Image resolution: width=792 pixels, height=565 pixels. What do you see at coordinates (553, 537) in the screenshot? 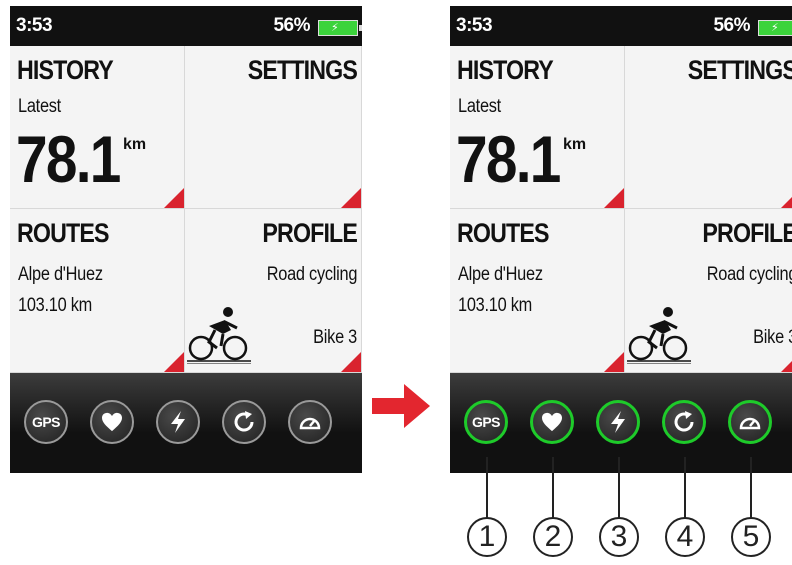
I see `callout-2: 2` at bounding box center [553, 537].